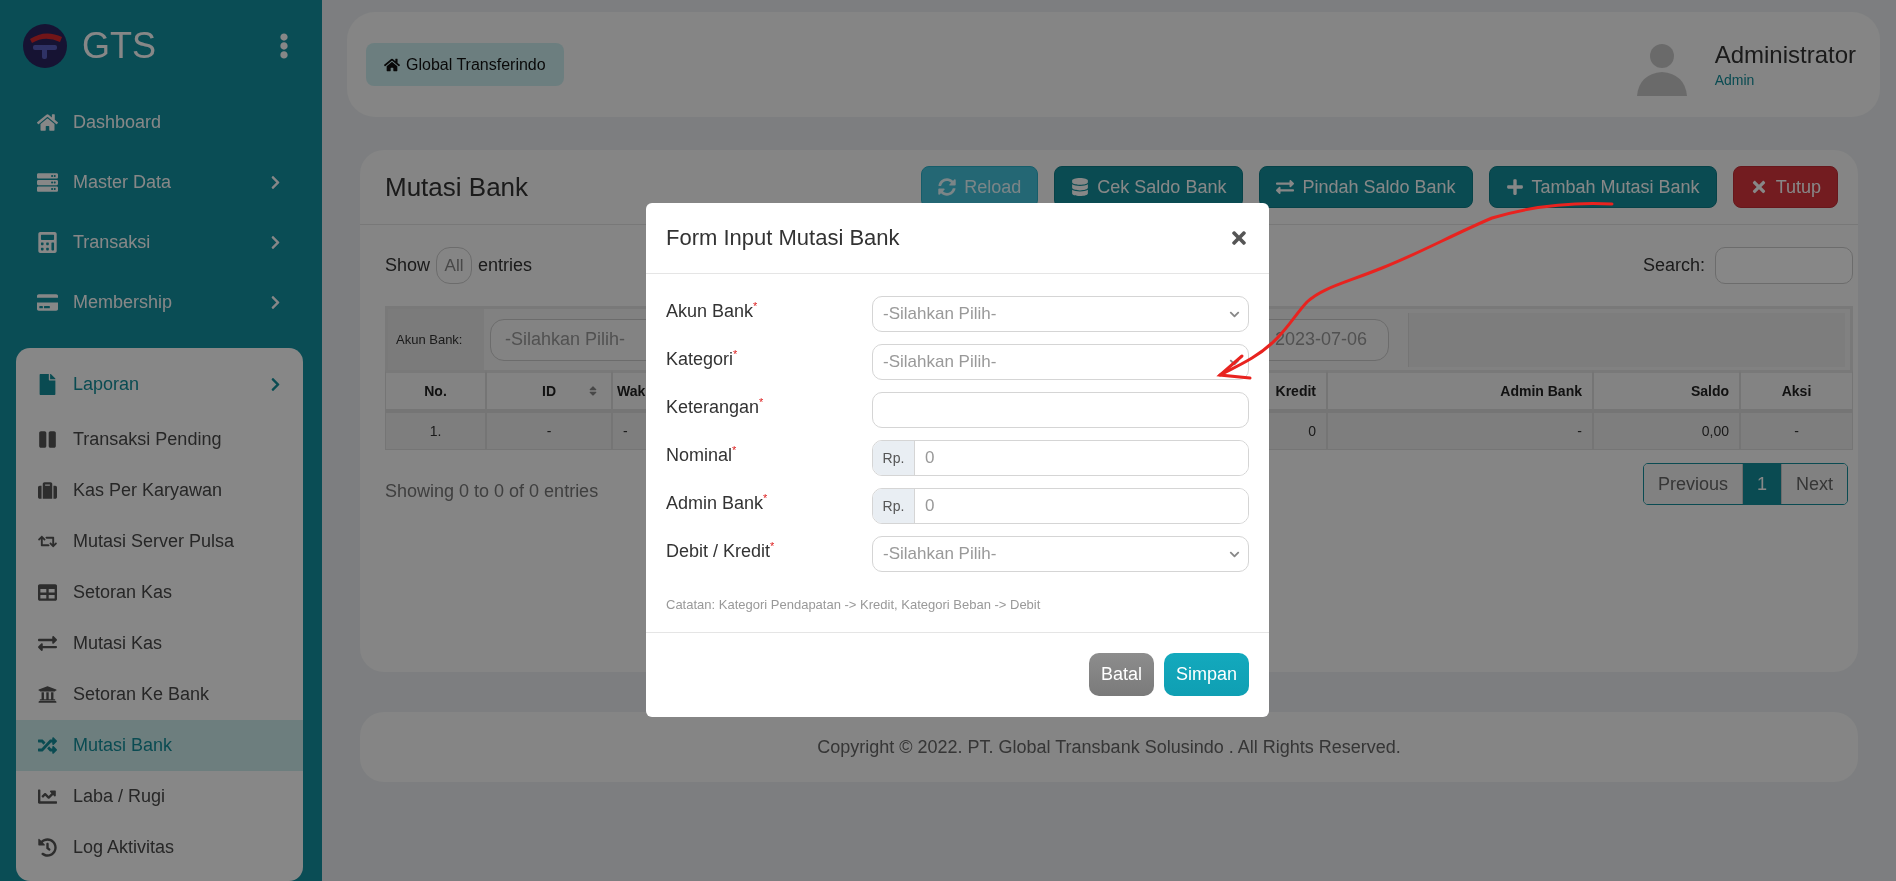 The height and width of the screenshot is (881, 1896). I want to click on refresh-icon, so click(947, 187).